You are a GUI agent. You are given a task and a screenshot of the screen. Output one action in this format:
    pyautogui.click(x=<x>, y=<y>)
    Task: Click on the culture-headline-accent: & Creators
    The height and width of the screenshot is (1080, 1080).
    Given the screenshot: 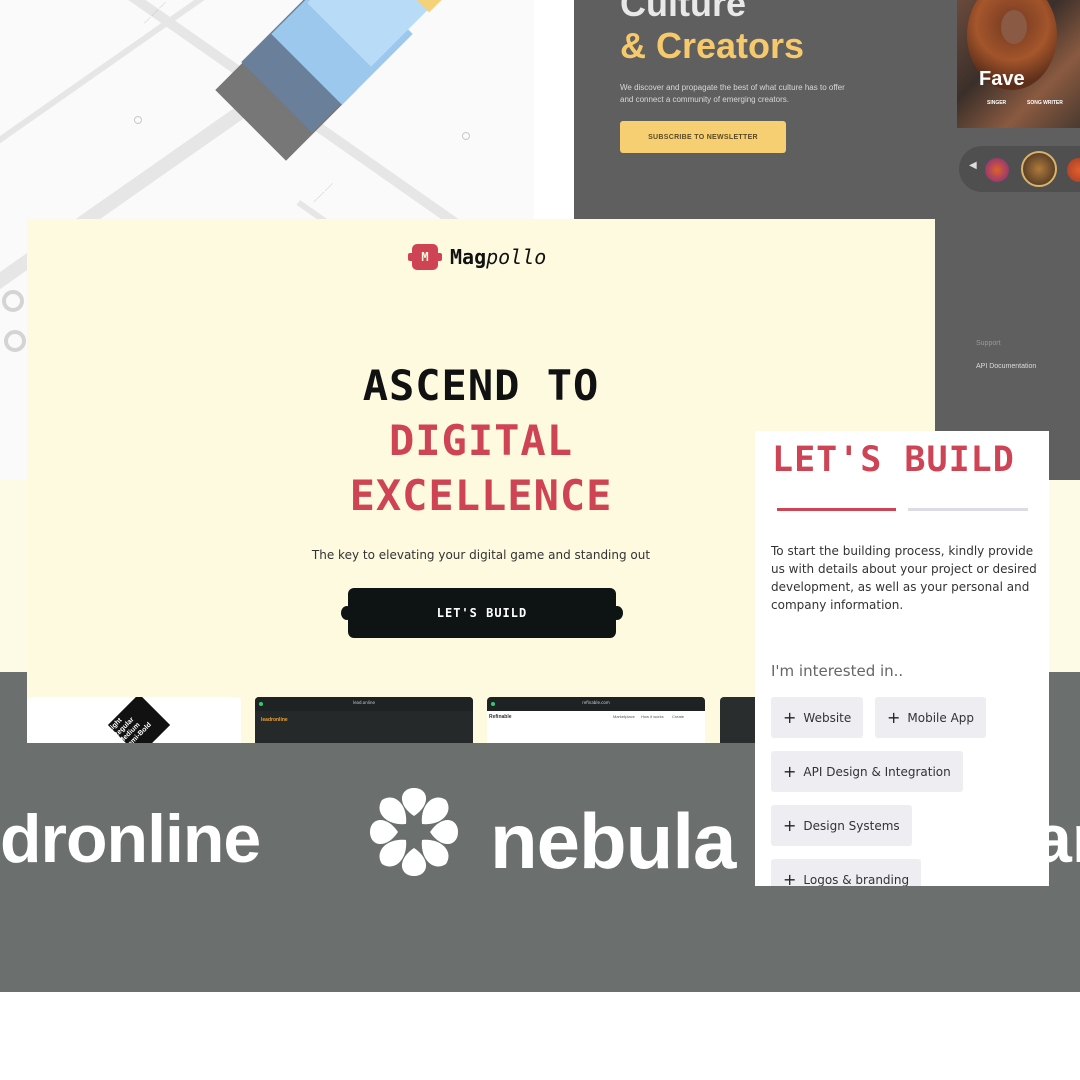 What is the action you would take?
    pyautogui.click(x=712, y=45)
    